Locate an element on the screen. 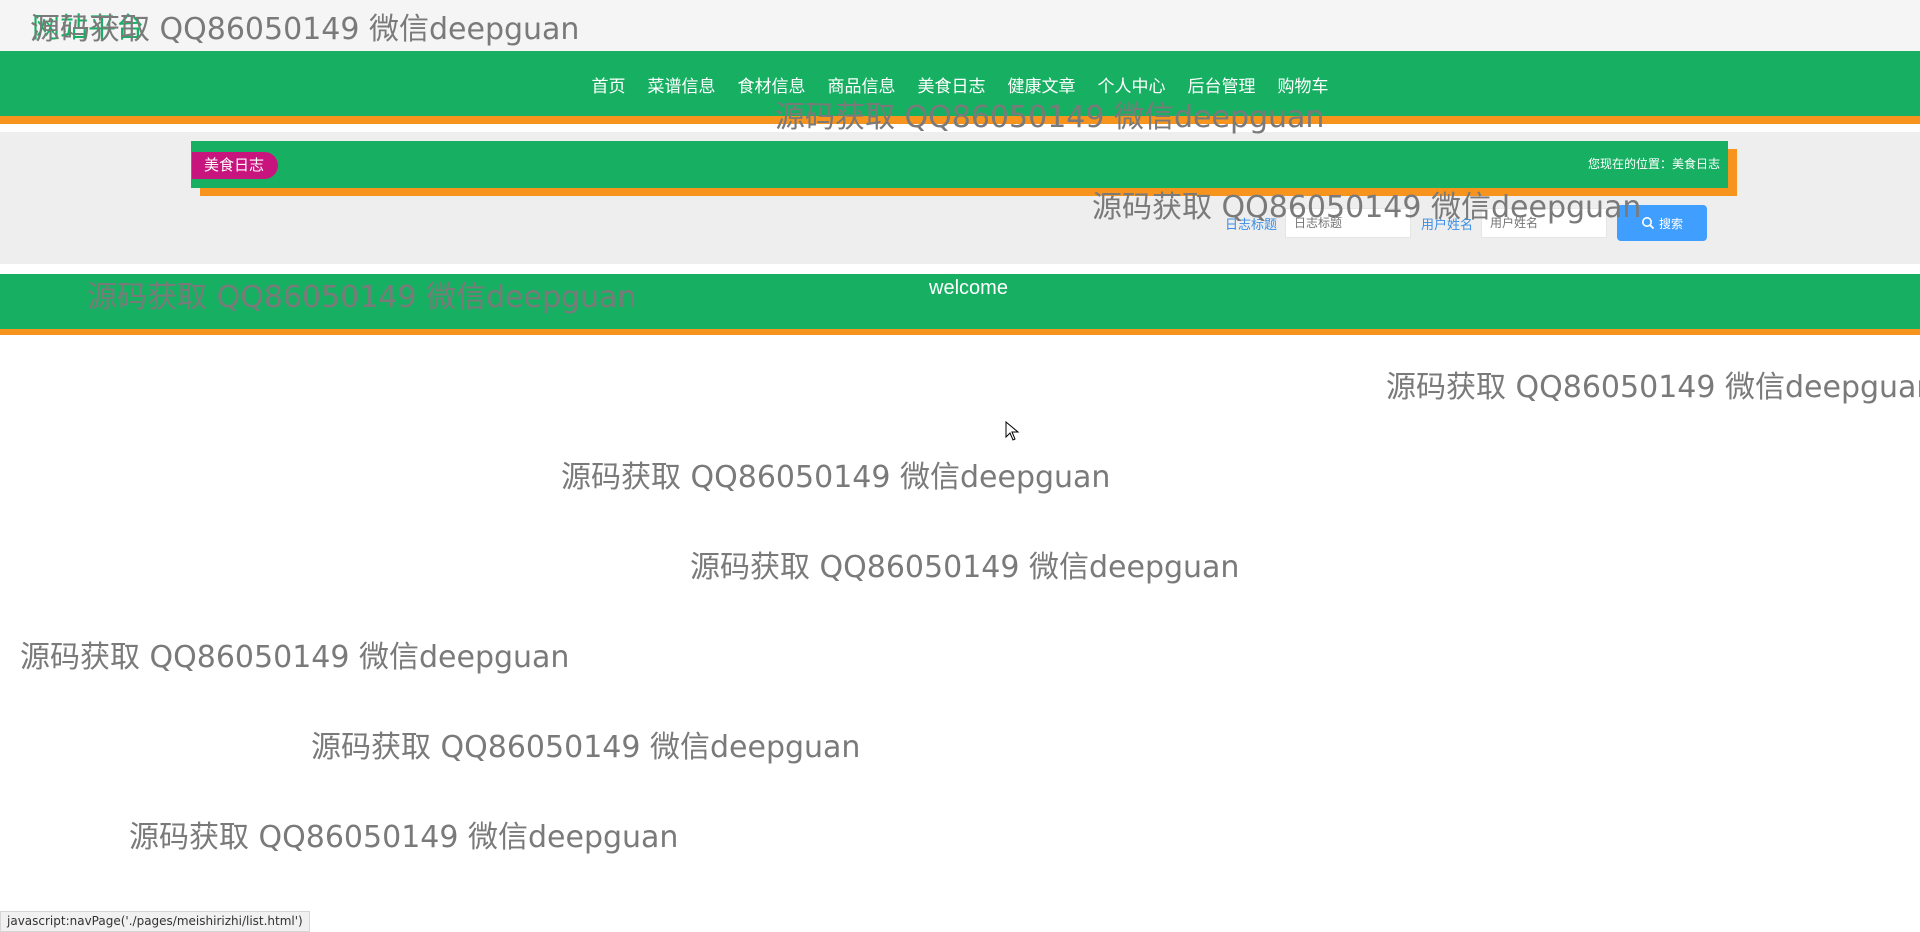 The width and height of the screenshot is (1920, 932). search-button: 搜索 is located at coordinates (1662, 223).